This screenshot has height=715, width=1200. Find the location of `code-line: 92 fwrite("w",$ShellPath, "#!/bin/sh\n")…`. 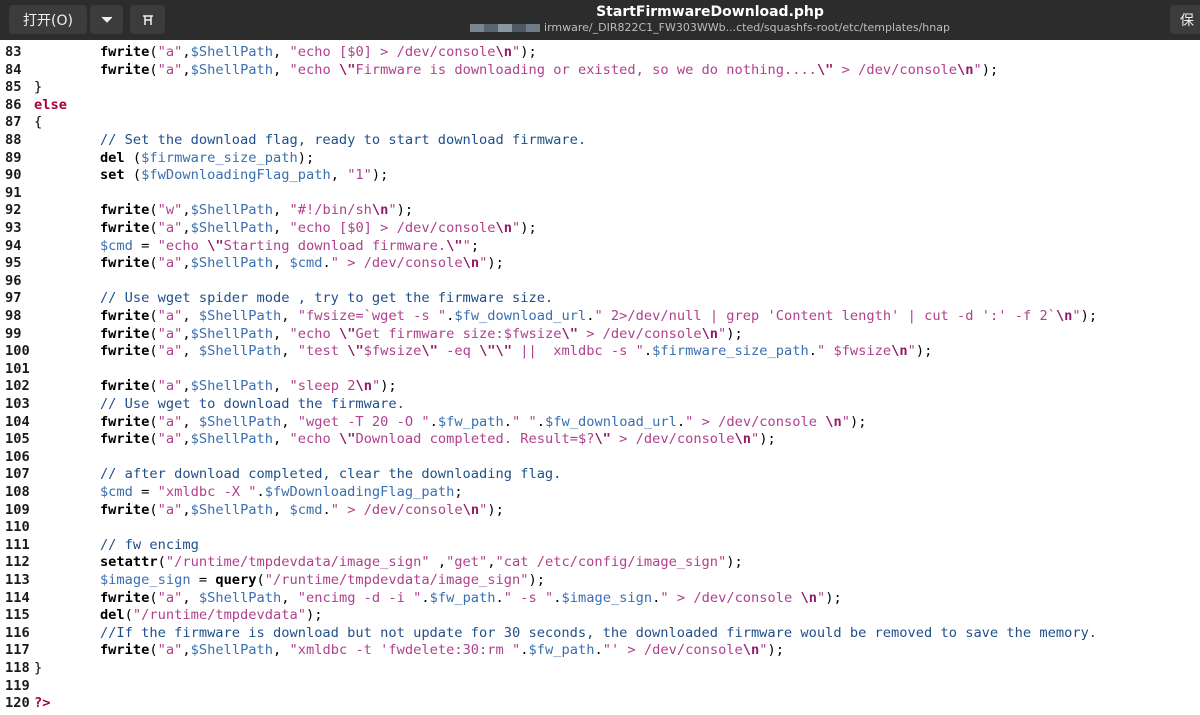

code-line: 92 fwrite("w",$ShellPath, "#!/bin/sh\n")… is located at coordinates (600, 211).